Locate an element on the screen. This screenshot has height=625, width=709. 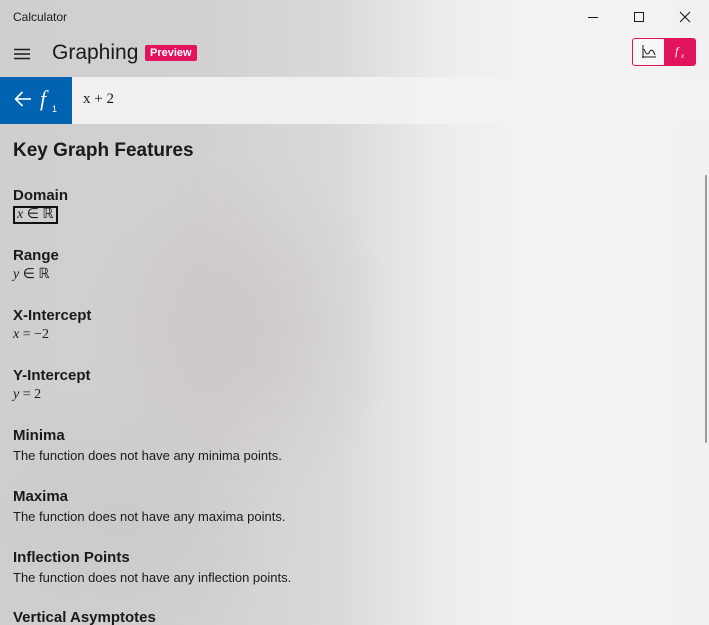
maximize-icon is located at coordinates (639, 17).